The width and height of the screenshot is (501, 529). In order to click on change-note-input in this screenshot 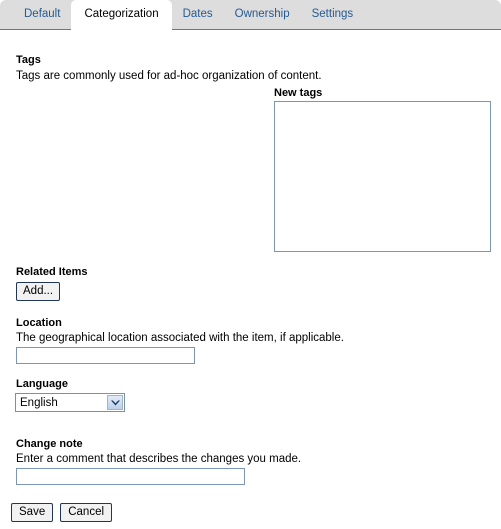, I will do `click(130, 476)`.